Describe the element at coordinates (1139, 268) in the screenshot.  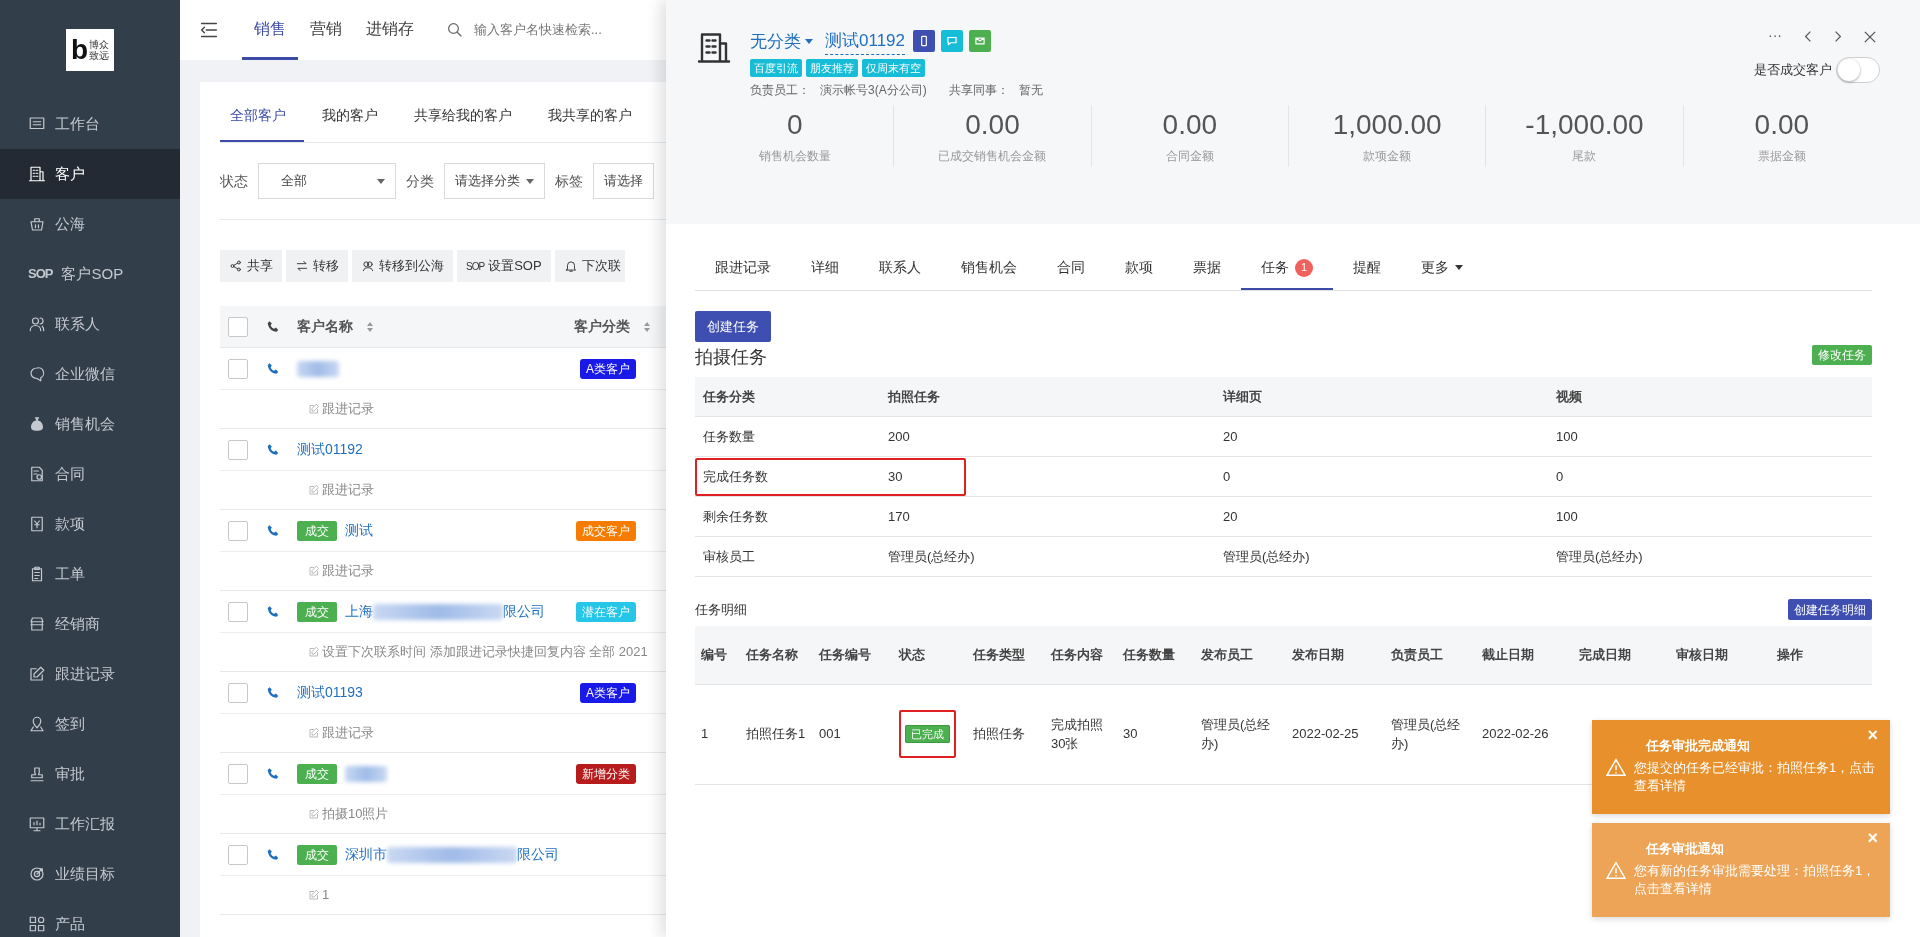
I see `detail-tab: 款项` at that location.